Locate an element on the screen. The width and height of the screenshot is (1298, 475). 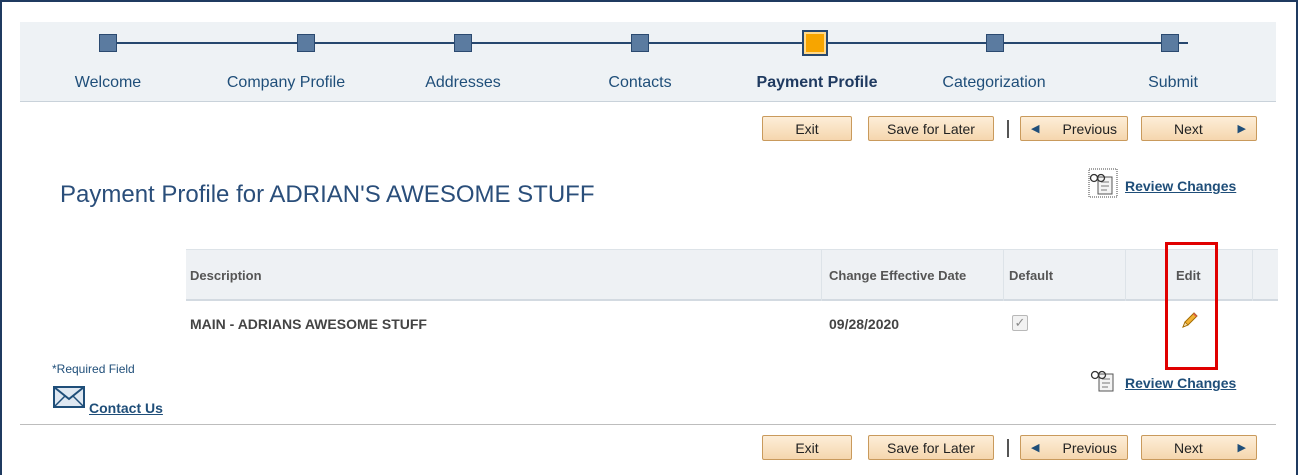
previous-button-bottom: ◀ Previous is located at coordinates (1074, 447).